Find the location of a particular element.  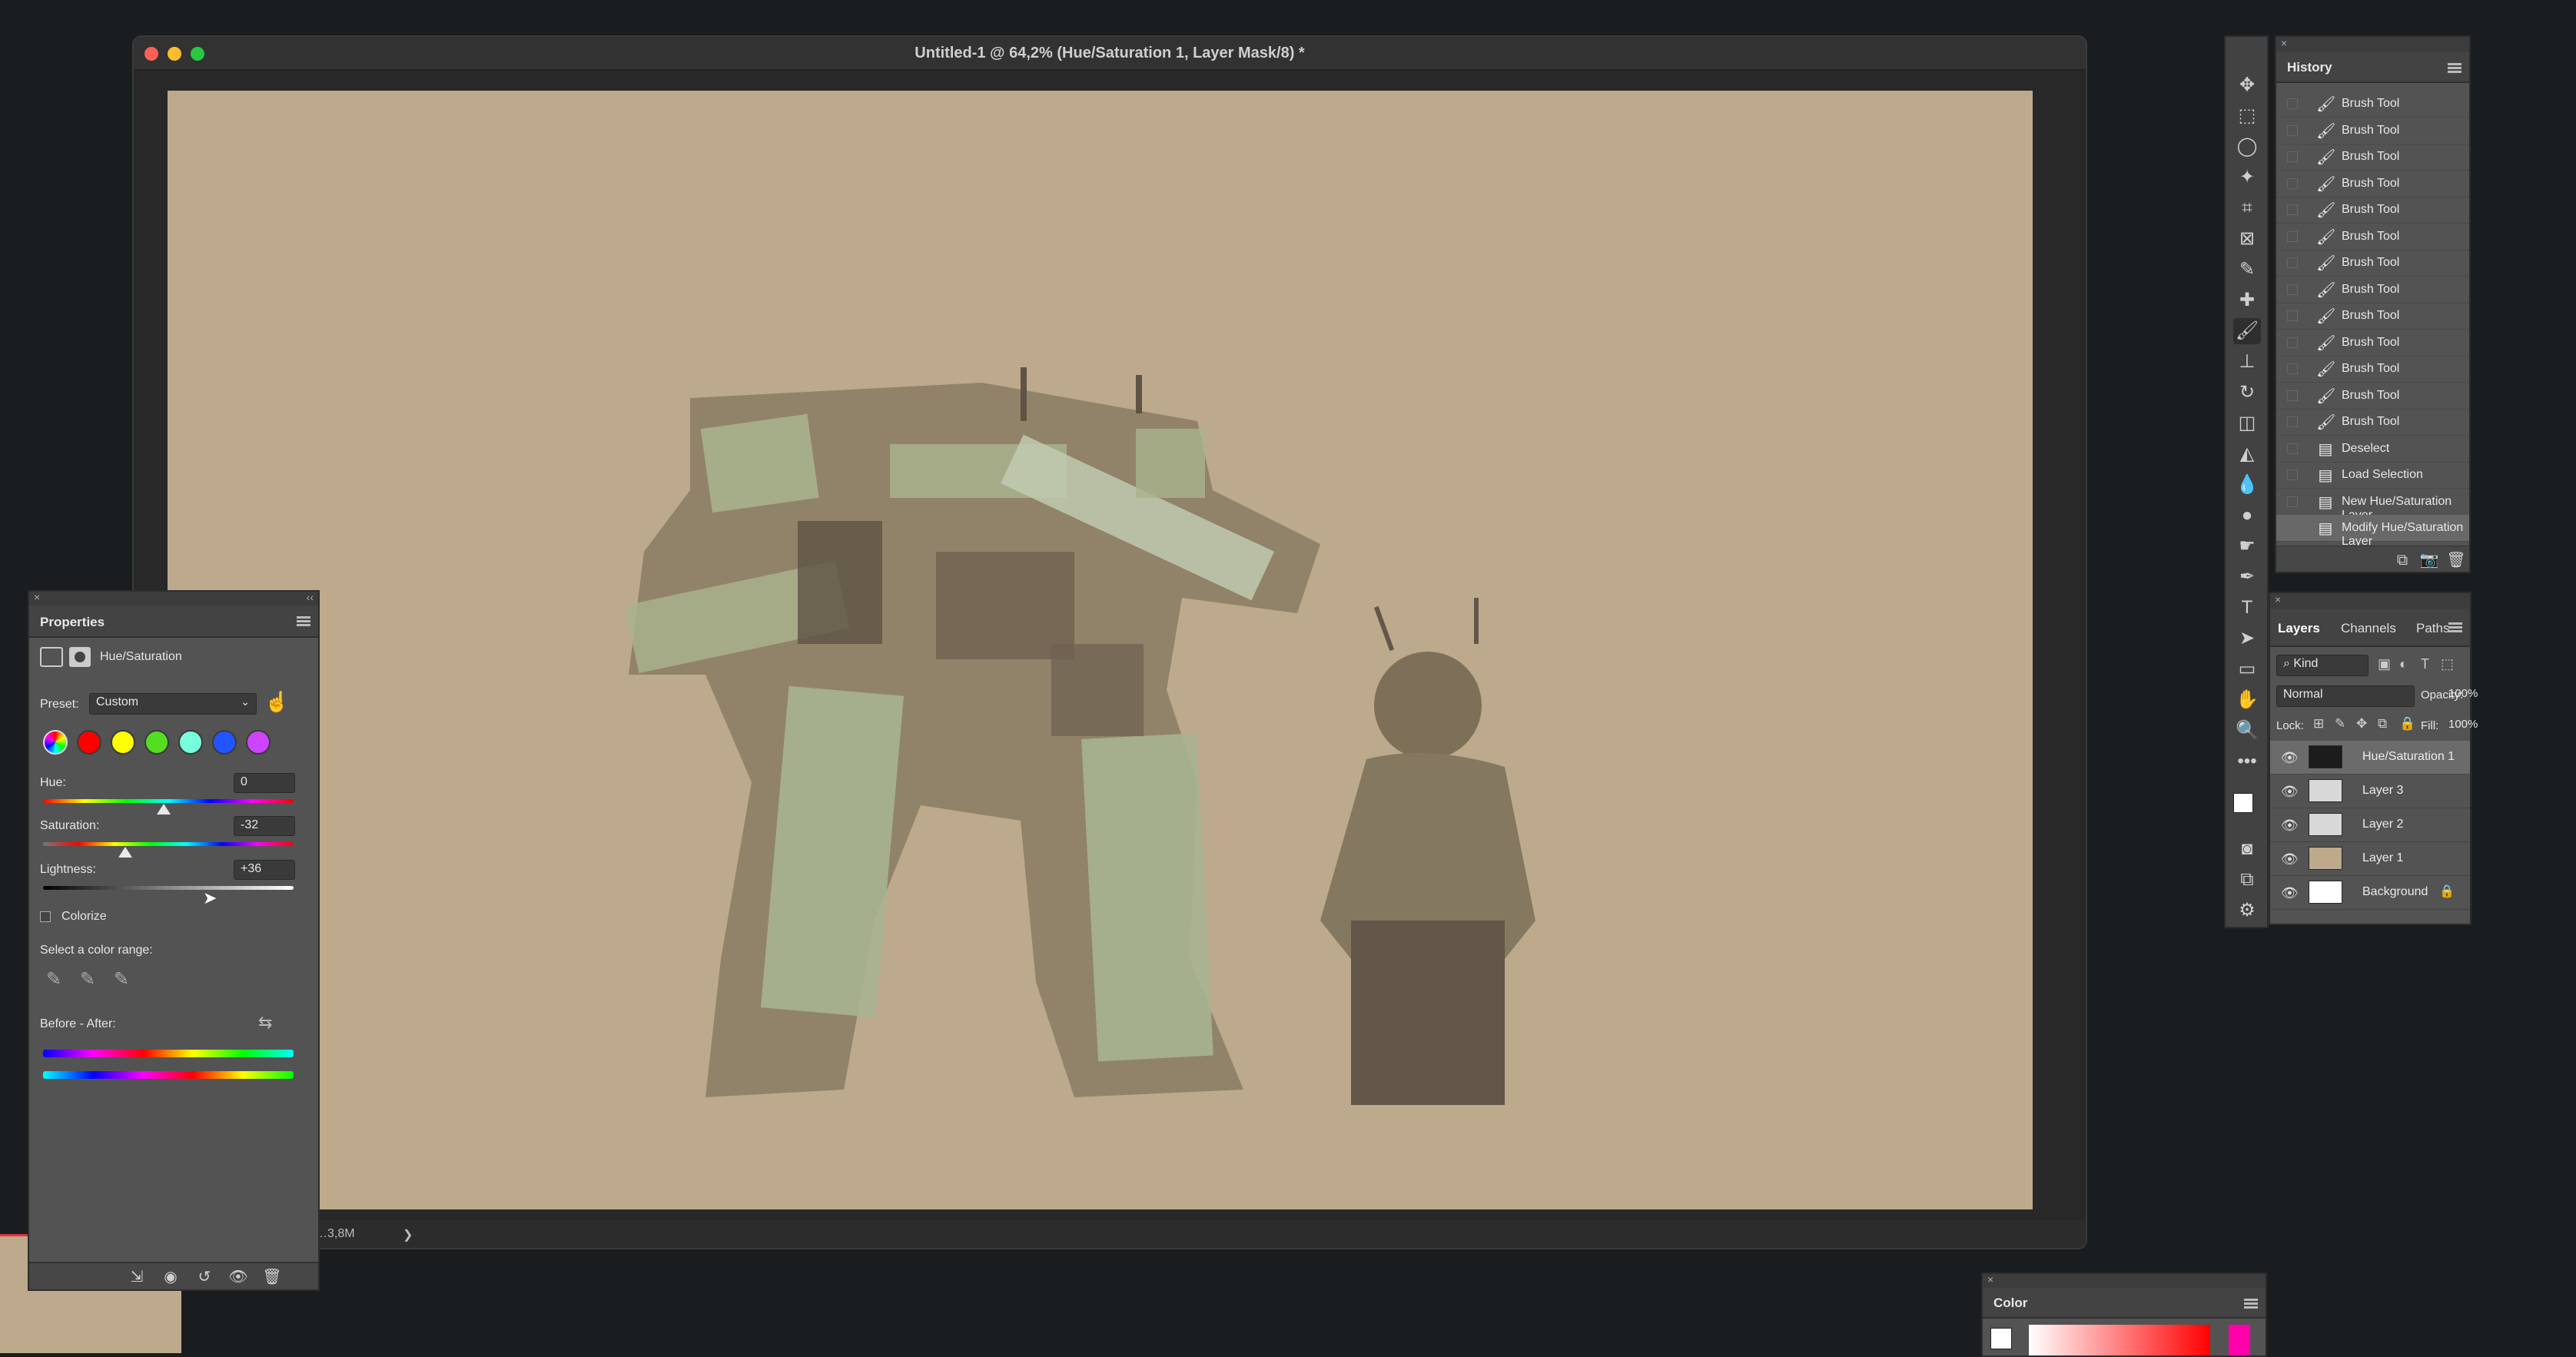

status-menu-arrow-icon: ❯ is located at coordinates (408, 1235).